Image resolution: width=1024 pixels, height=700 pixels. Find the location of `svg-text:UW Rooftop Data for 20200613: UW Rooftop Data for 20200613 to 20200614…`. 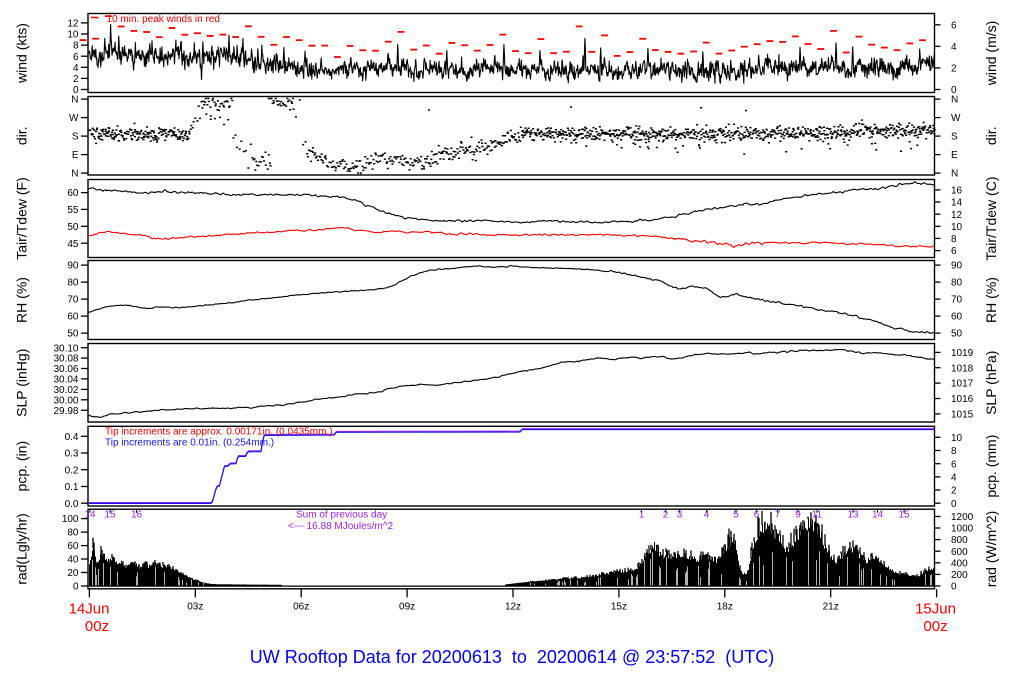

svg-text:UW Rooftop Data for 20200613: UW Rooftop Data for 20200613 to 20200614… is located at coordinates (512, 657).